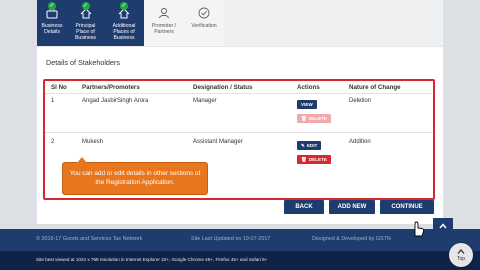 The height and width of the screenshot is (270, 480). What do you see at coordinates (461, 252) in the screenshot?
I see `chevron-up-icon` at bounding box center [461, 252].